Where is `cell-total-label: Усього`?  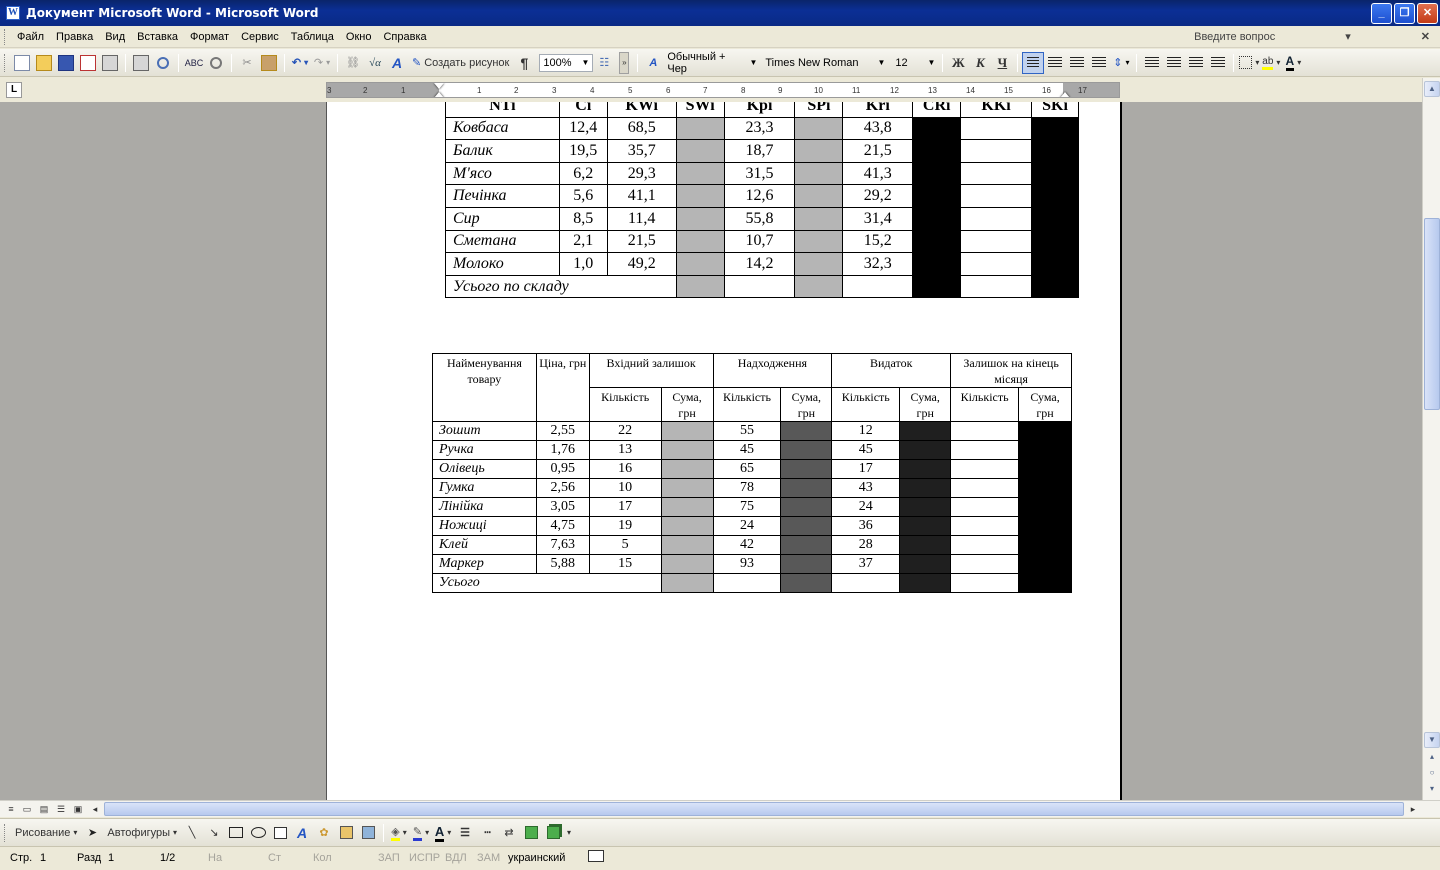 cell-total-label: Усього is located at coordinates (547, 583).